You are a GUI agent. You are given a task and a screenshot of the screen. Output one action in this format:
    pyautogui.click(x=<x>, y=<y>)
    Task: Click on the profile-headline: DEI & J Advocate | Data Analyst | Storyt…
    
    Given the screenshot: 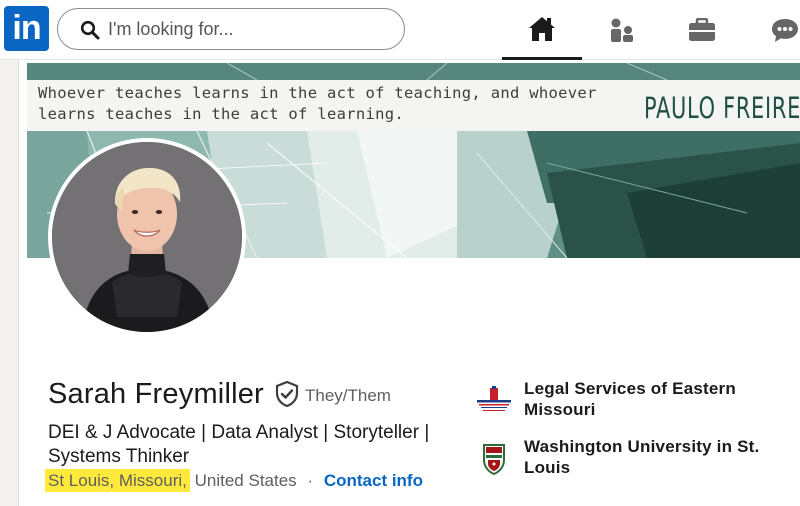 What is the action you would take?
    pyautogui.click(x=239, y=444)
    